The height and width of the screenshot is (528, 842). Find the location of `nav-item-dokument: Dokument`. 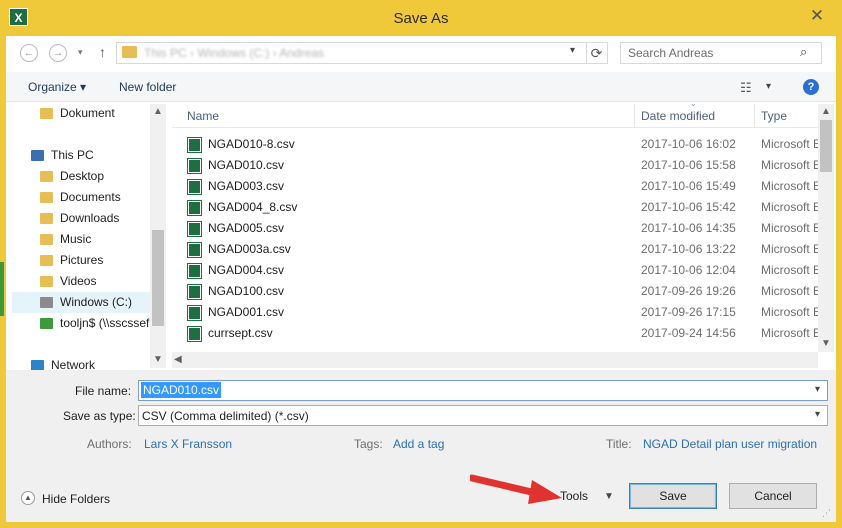

nav-item-dokument: Dokument is located at coordinates (115, 113).